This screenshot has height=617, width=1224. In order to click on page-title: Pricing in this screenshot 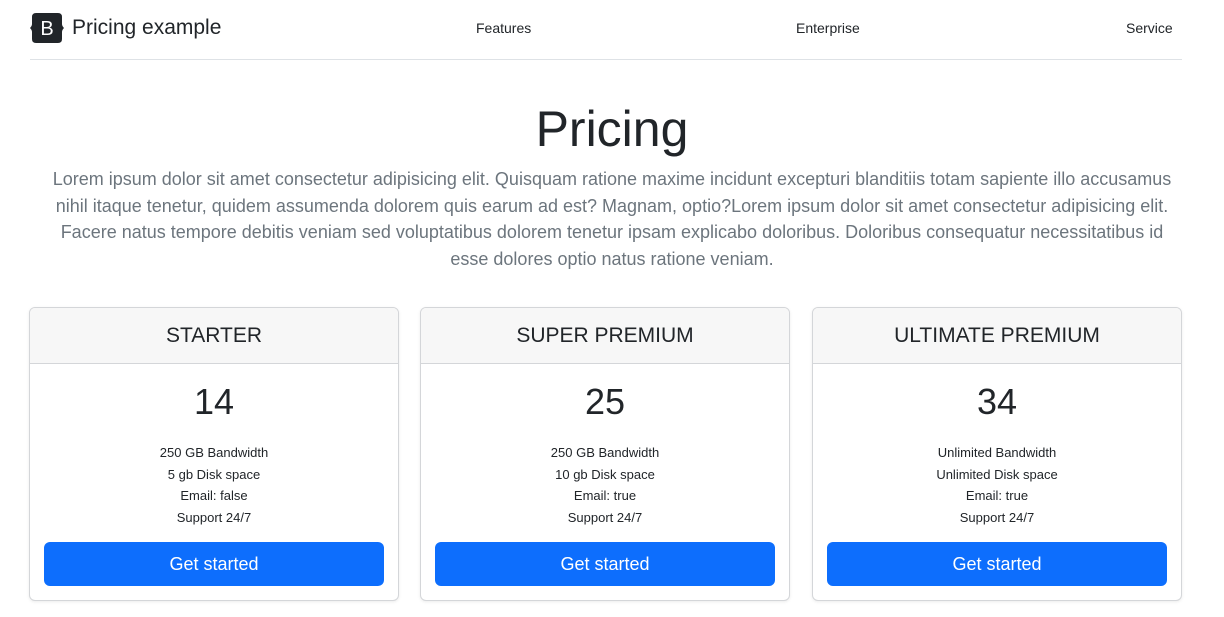, I will do `click(612, 129)`.